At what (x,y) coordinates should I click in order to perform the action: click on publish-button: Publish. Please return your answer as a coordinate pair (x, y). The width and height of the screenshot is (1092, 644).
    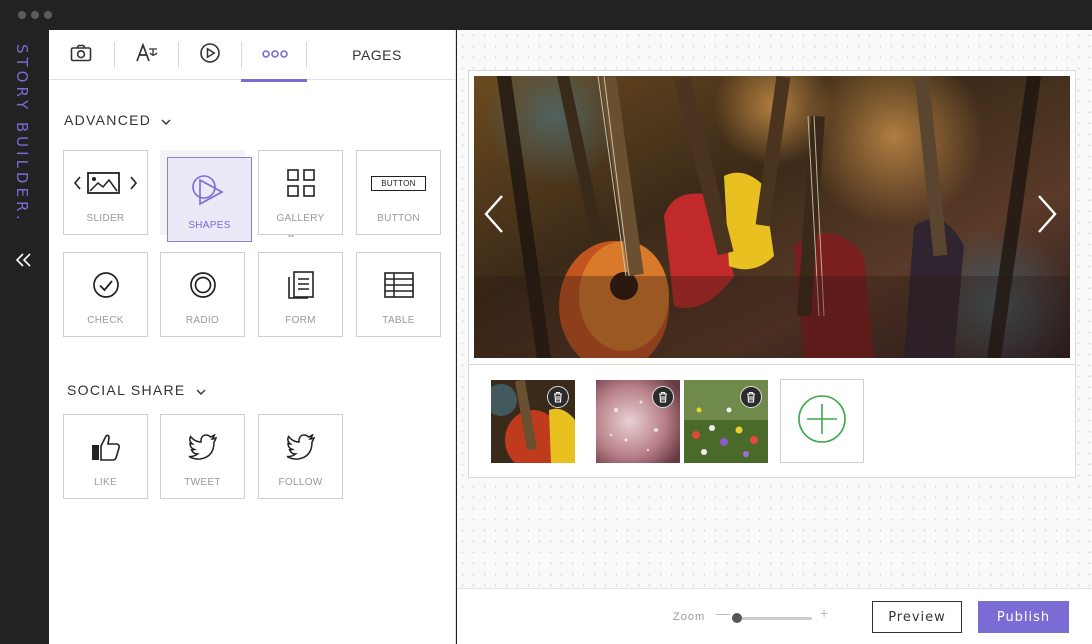
    Looking at the image, I should click on (1023, 617).